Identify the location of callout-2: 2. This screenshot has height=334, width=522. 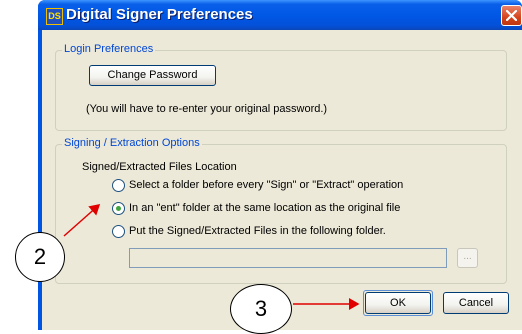
(40, 257).